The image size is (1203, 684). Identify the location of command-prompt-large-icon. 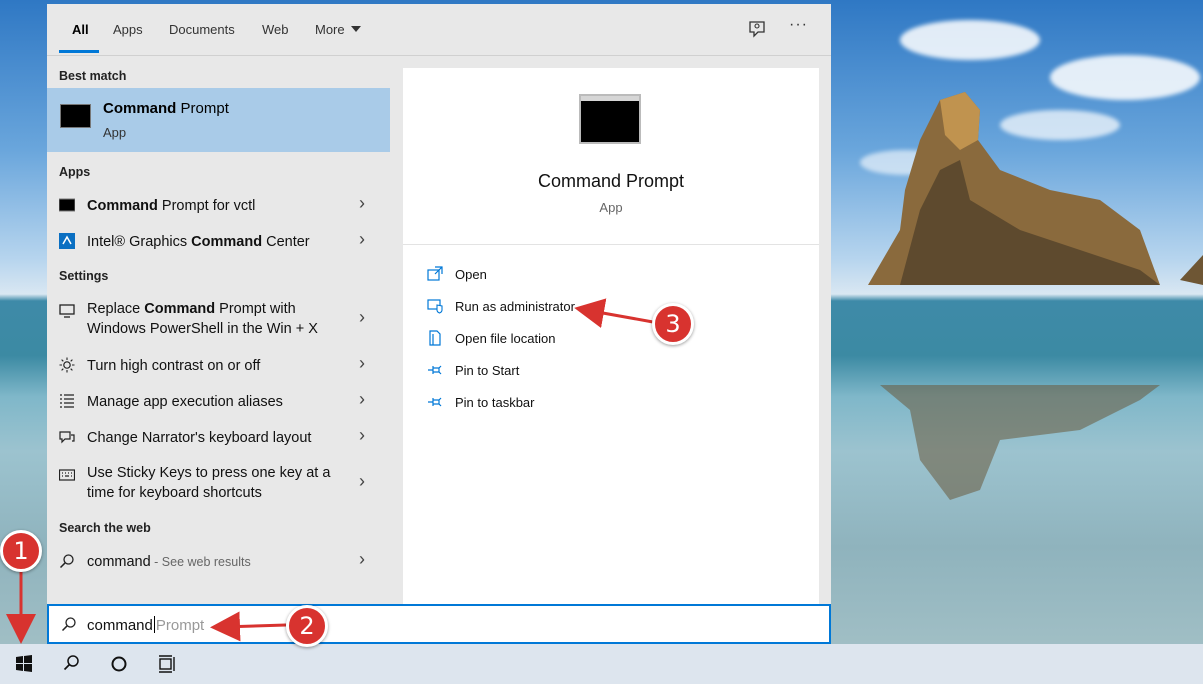
(610, 119).